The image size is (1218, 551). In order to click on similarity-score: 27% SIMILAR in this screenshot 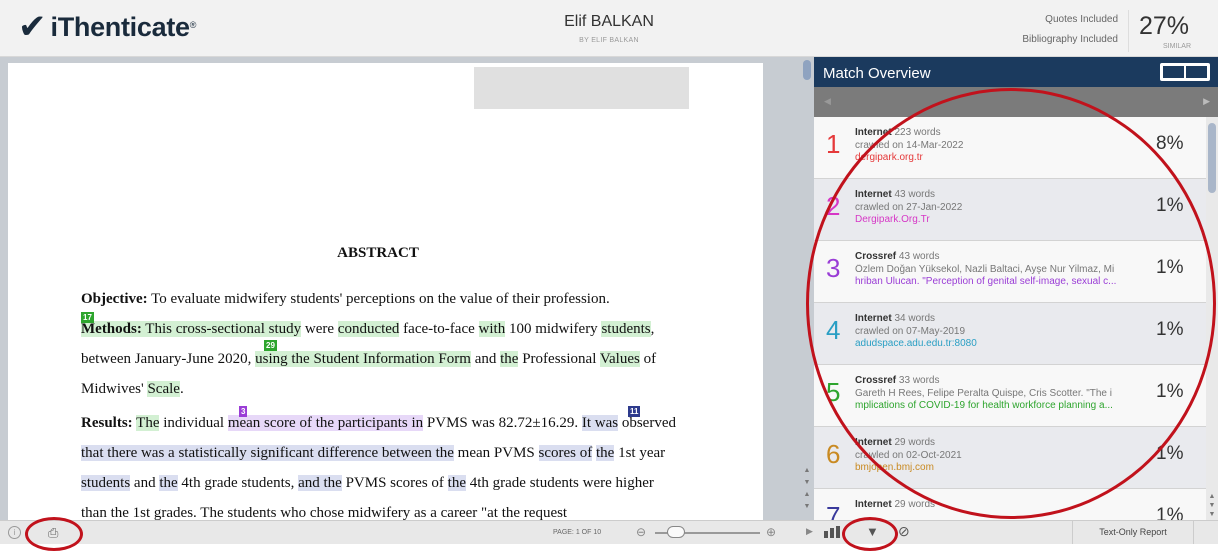, I will do `click(1167, 31)`.